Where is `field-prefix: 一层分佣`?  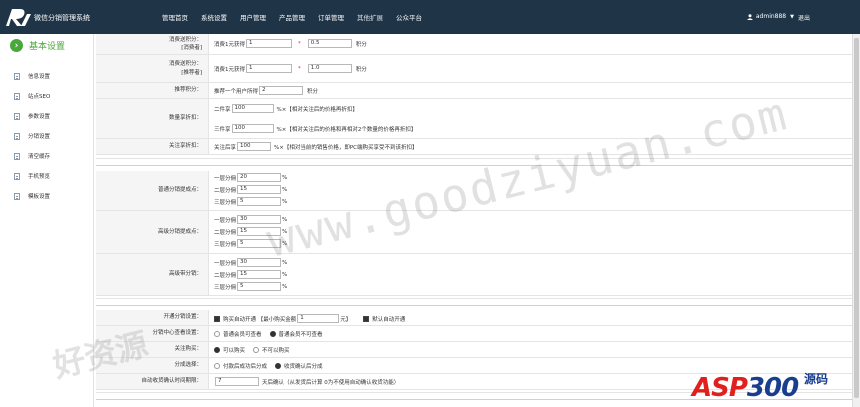
field-prefix: 一层分佣 is located at coordinates (225, 178).